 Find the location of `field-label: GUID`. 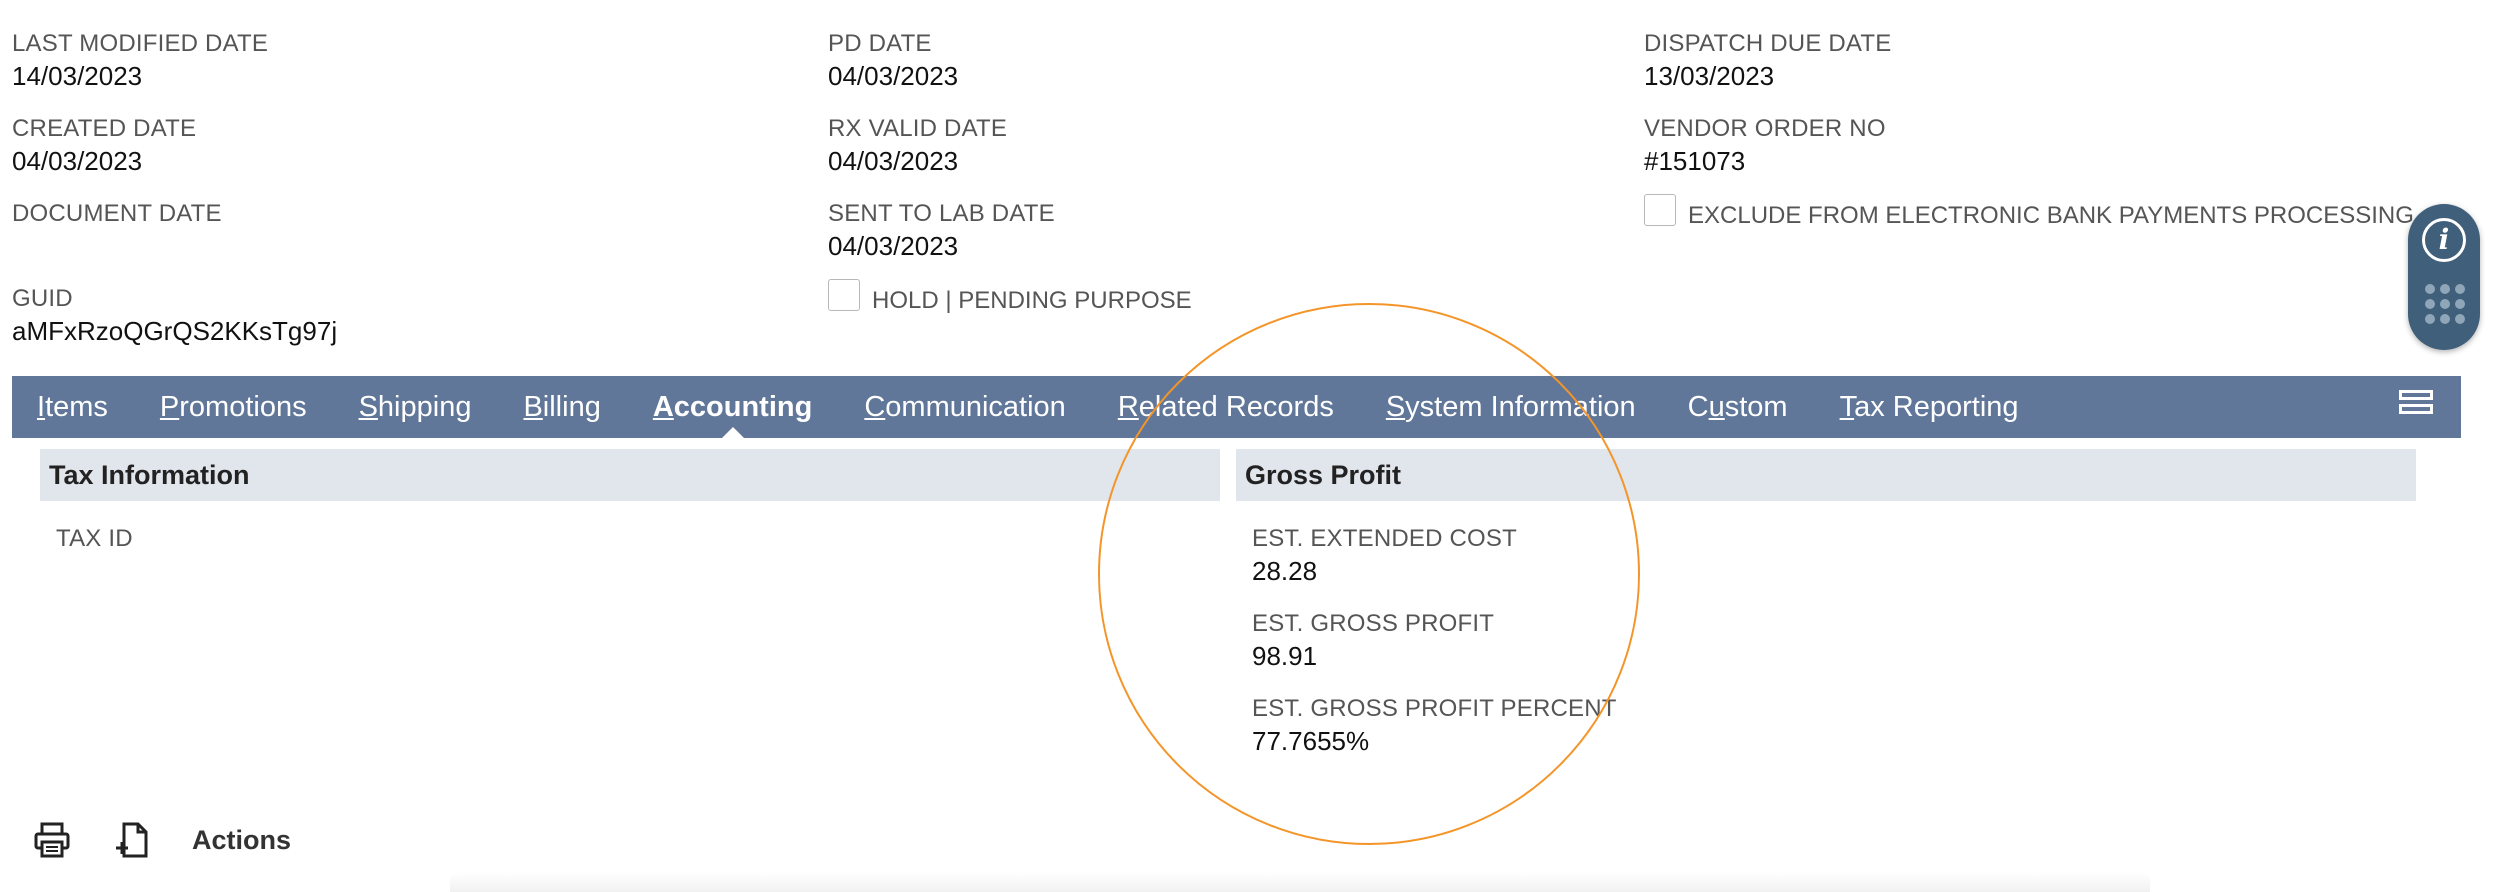

field-label: GUID is located at coordinates (42, 298).